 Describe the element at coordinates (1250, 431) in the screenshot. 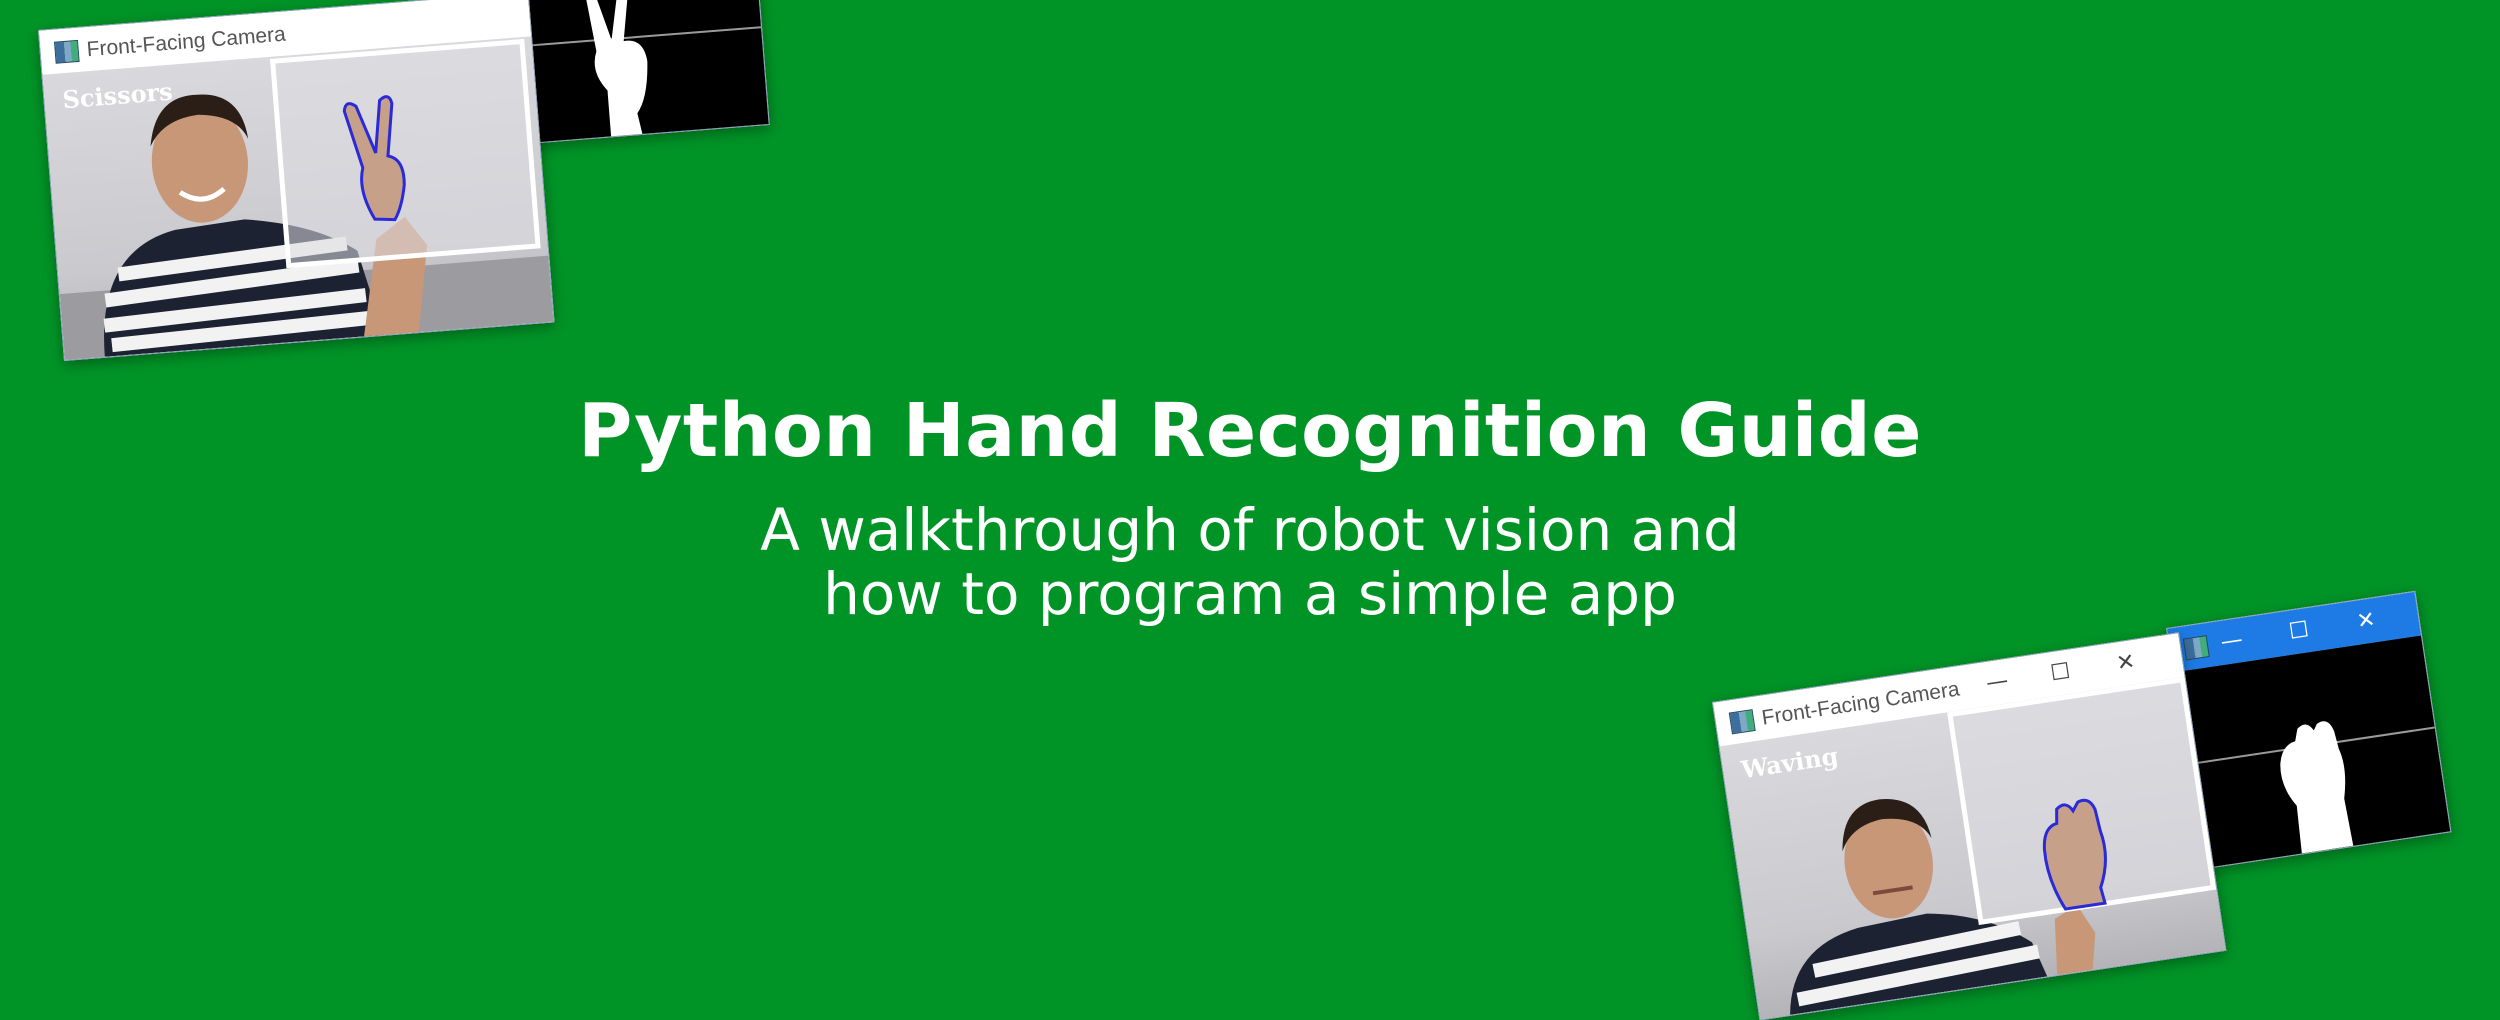

I see `page-title: Python Hand Recognition Guide` at that location.